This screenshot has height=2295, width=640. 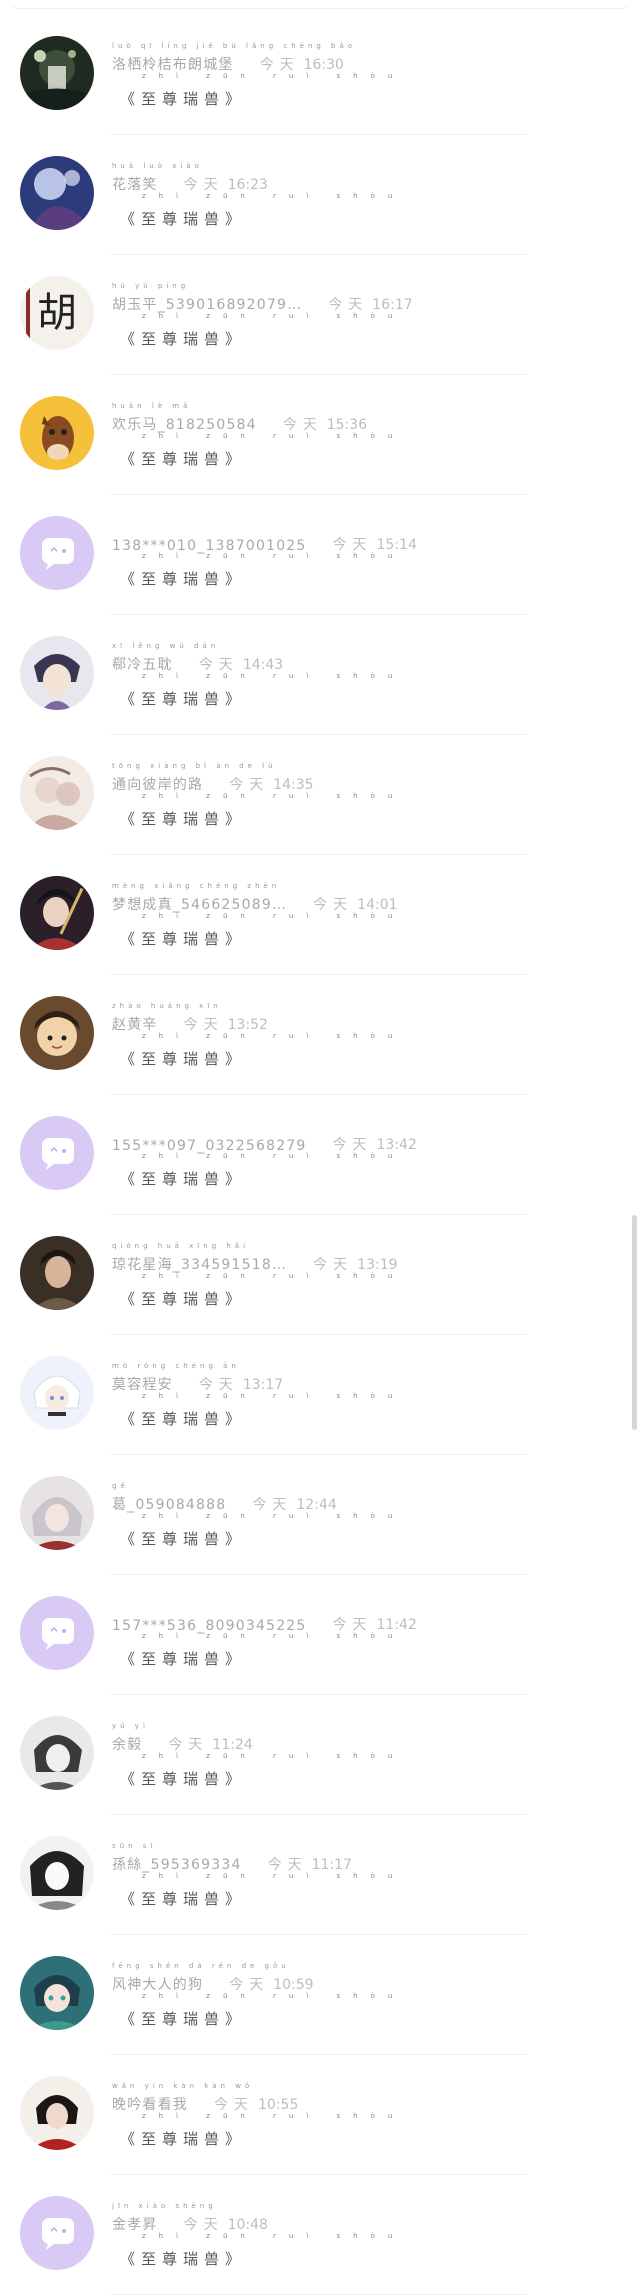 What do you see at coordinates (377, 1265) in the screenshot?
I see `time-label: 13:19` at bounding box center [377, 1265].